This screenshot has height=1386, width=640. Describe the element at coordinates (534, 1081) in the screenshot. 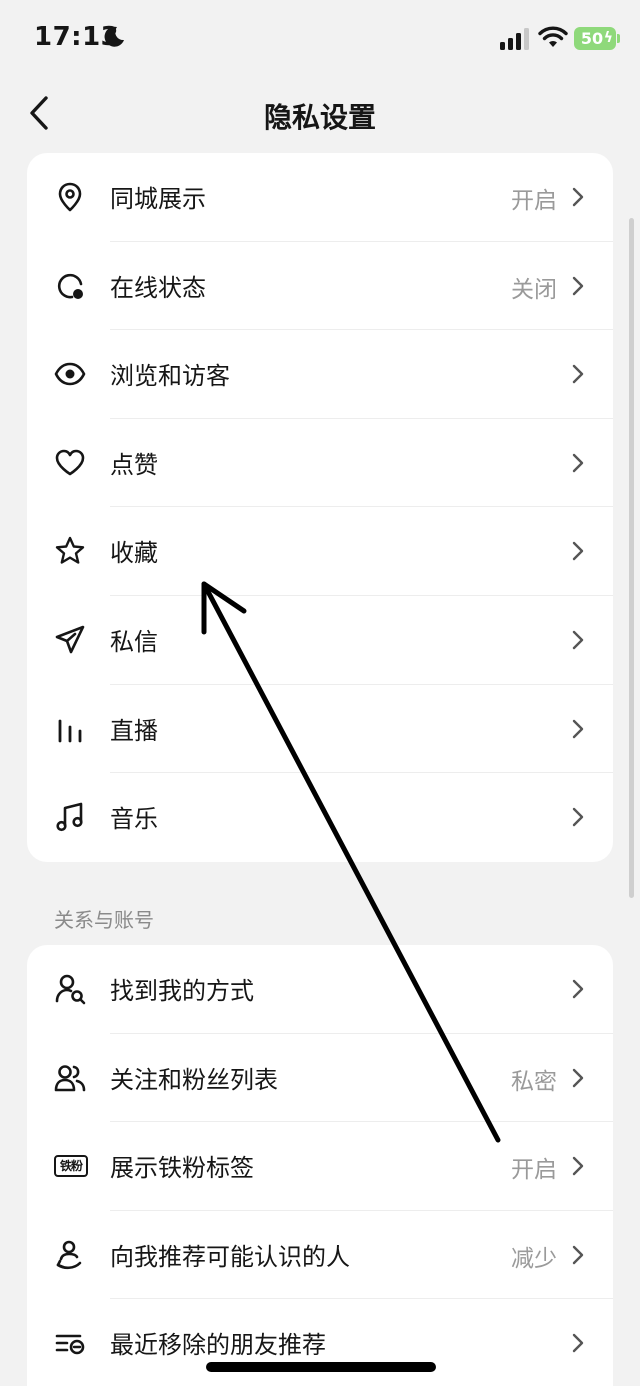

I see `row-value: 私密` at that location.